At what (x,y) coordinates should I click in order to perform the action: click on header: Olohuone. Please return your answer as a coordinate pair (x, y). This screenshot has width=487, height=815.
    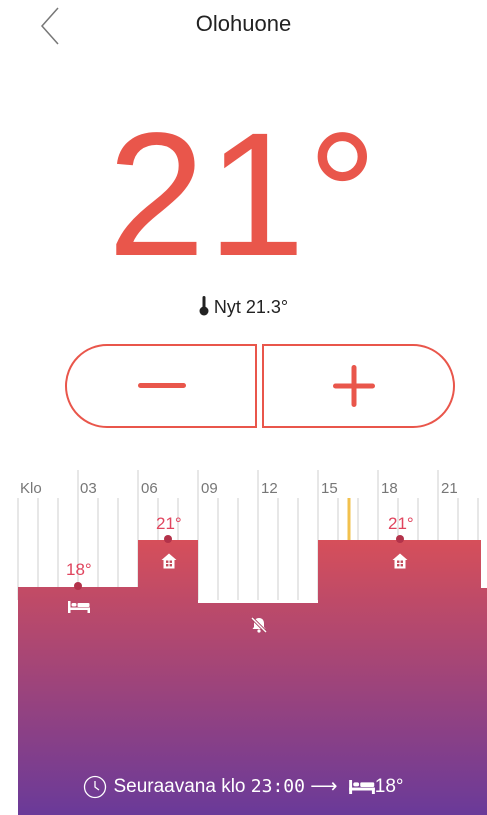
    Looking at the image, I should click on (243, 25).